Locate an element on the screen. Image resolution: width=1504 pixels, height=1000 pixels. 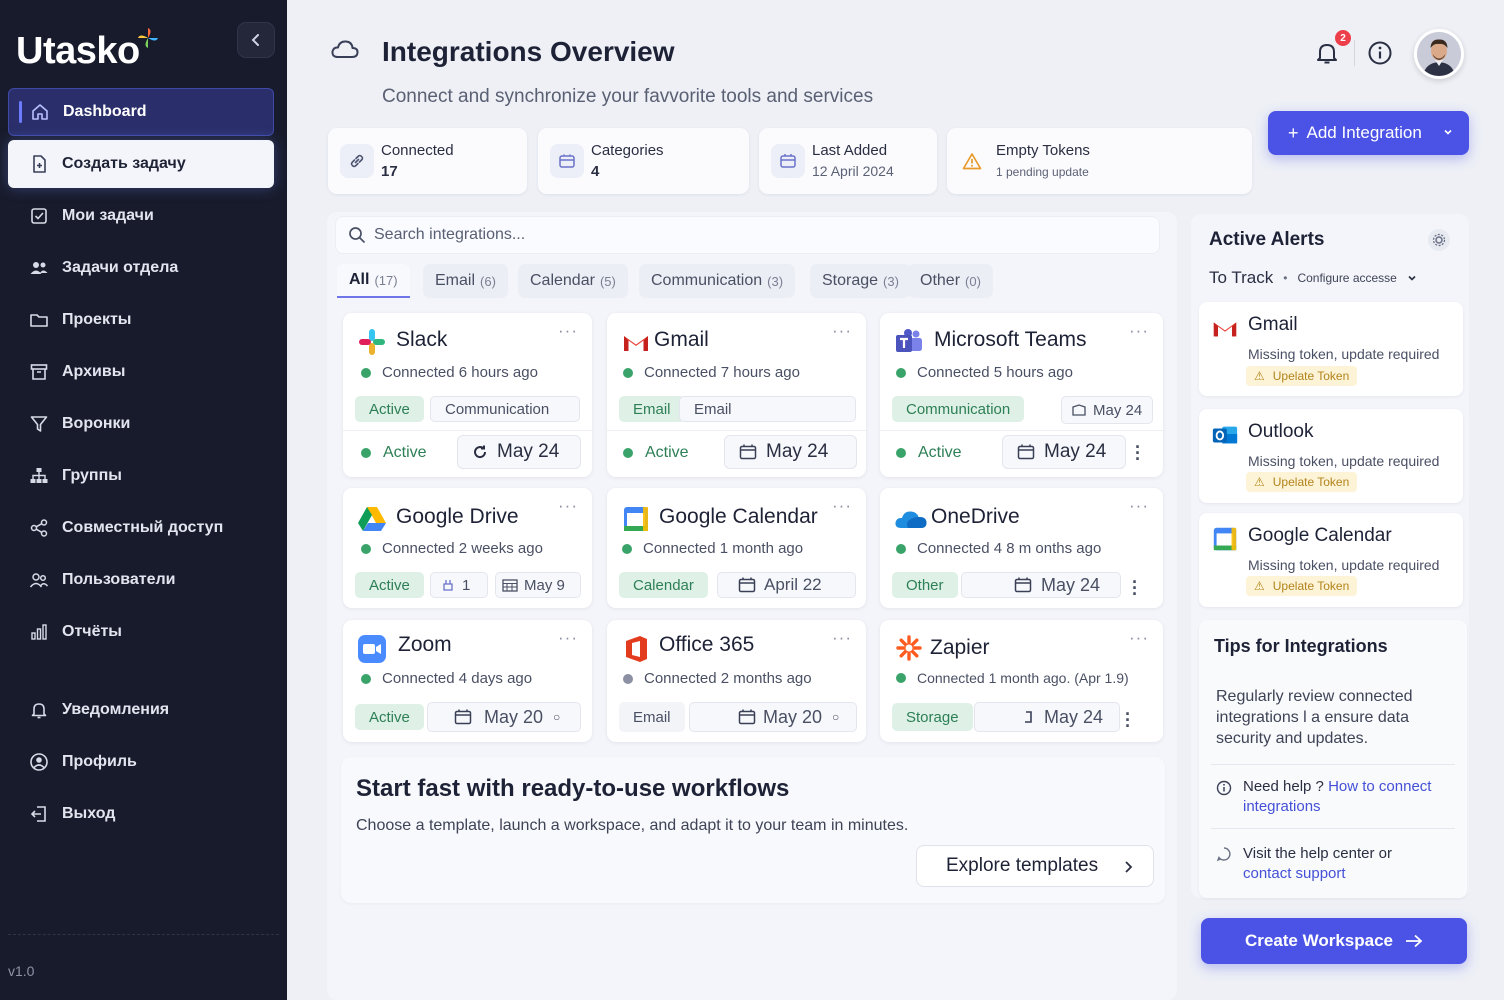
connected-text: Connected 2 weeks ago is located at coordinates (462, 548).